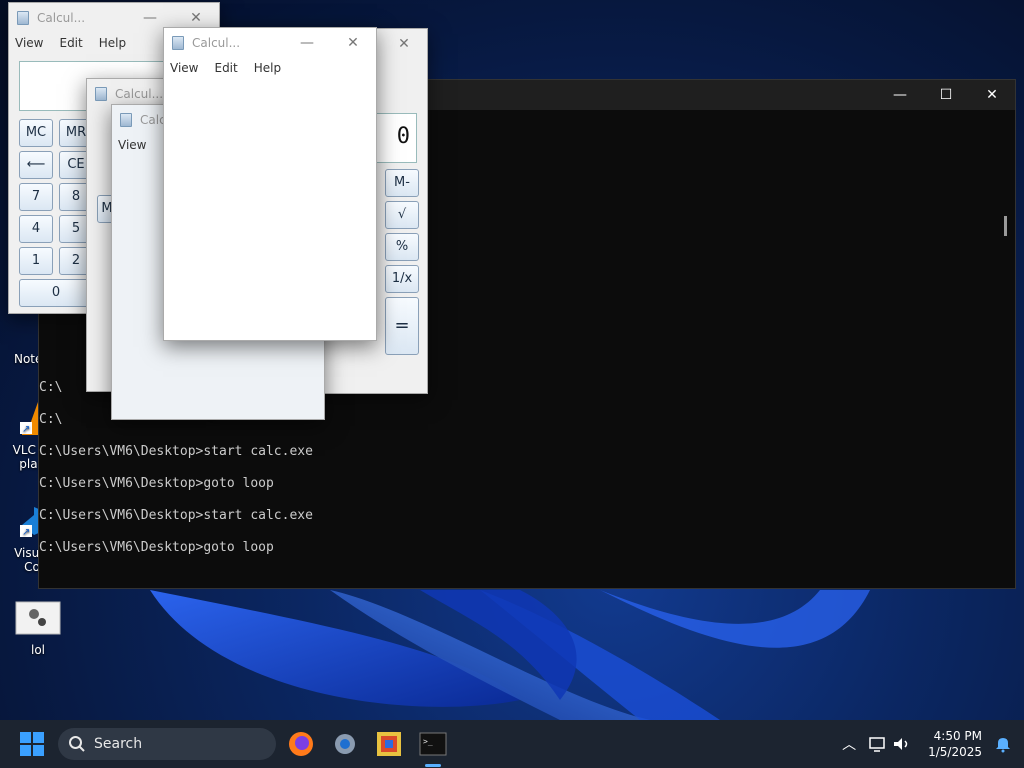 This screenshot has width=1024, height=768. What do you see at coordinates (38, 618) in the screenshot?
I see `settings-file-icon` at bounding box center [38, 618].